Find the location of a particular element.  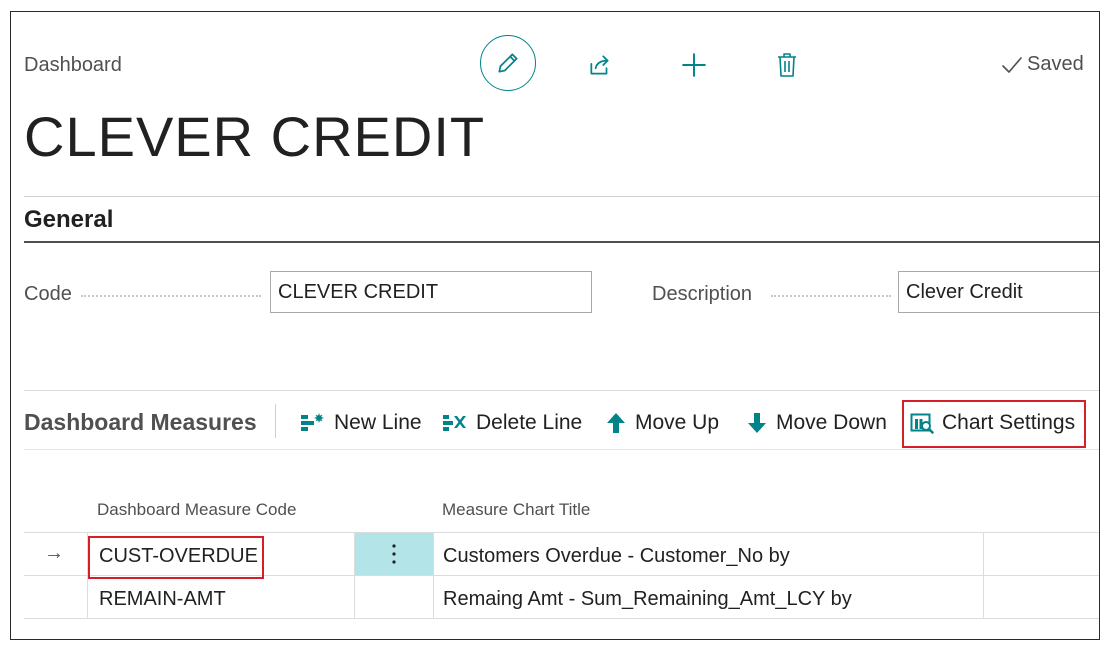

edit-button is located at coordinates (508, 63).